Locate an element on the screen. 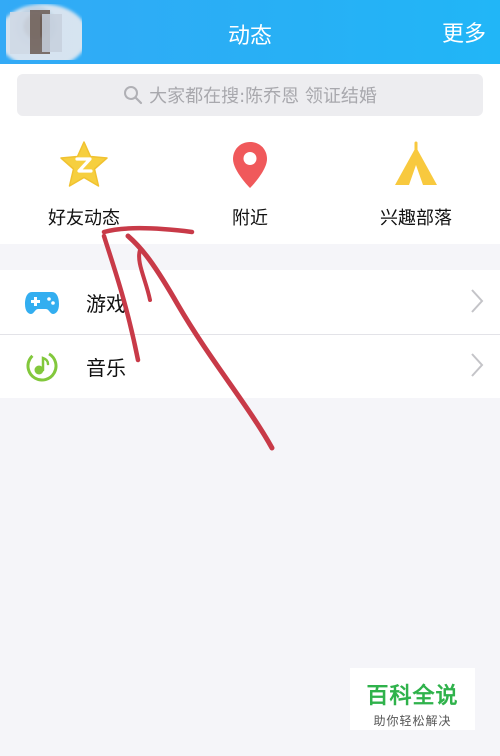 Image resolution: width=500 pixels, height=756 pixels. watermark: 百科全说 助你轻松解决 is located at coordinates (412, 699).